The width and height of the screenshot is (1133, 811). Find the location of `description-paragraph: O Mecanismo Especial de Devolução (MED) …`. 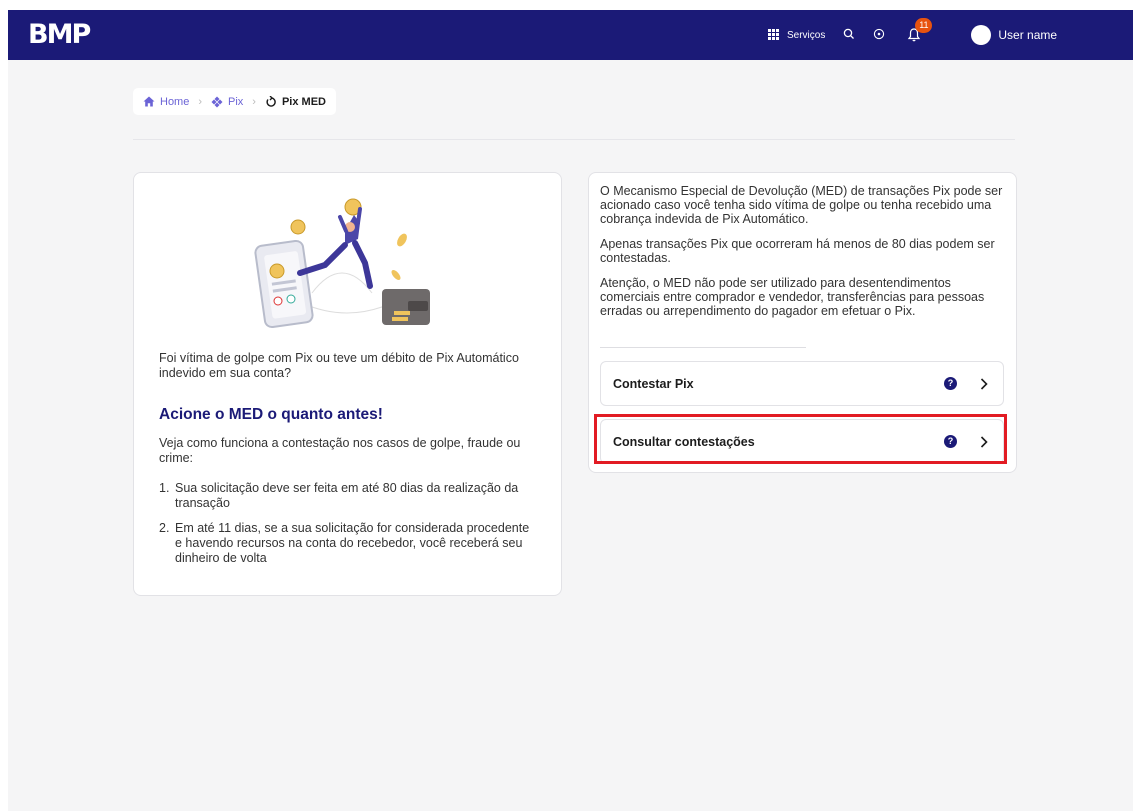

description-paragraph: O Mecanismo Especial de Devolução (MED) … is located at coordinates (801, 205).